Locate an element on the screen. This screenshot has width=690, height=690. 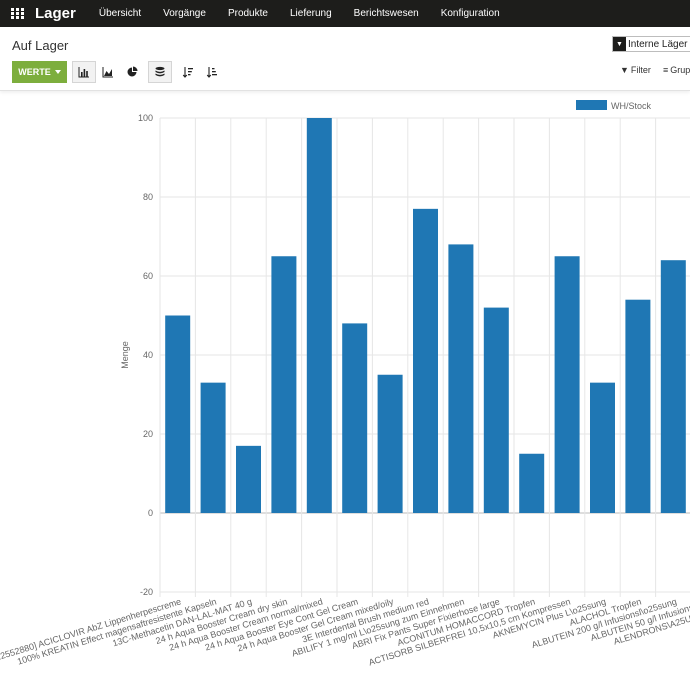
app-brand: Lager is located at coordinates (55, 13).